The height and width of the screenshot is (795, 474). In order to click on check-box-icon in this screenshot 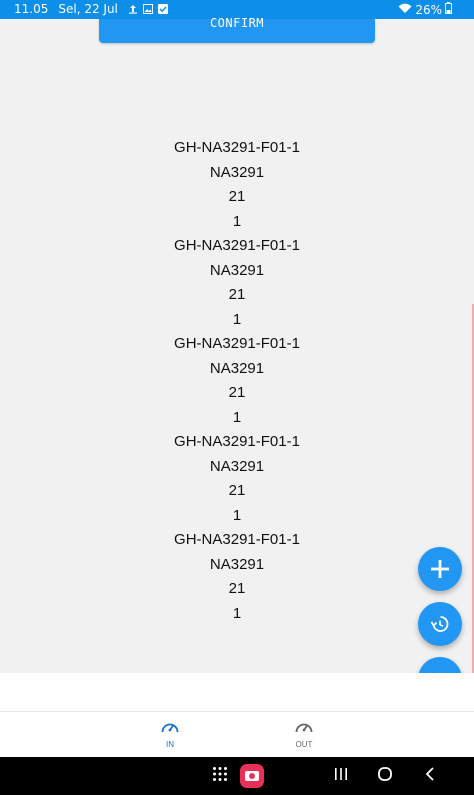, I will do `click(162, 9)`.